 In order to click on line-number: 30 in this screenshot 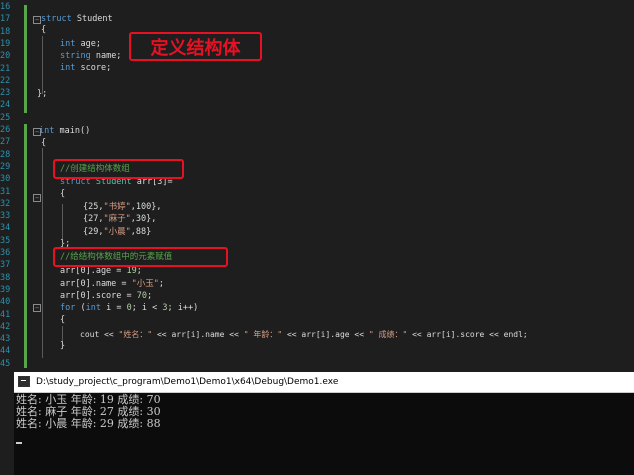, I will do `click(5, 179)`.